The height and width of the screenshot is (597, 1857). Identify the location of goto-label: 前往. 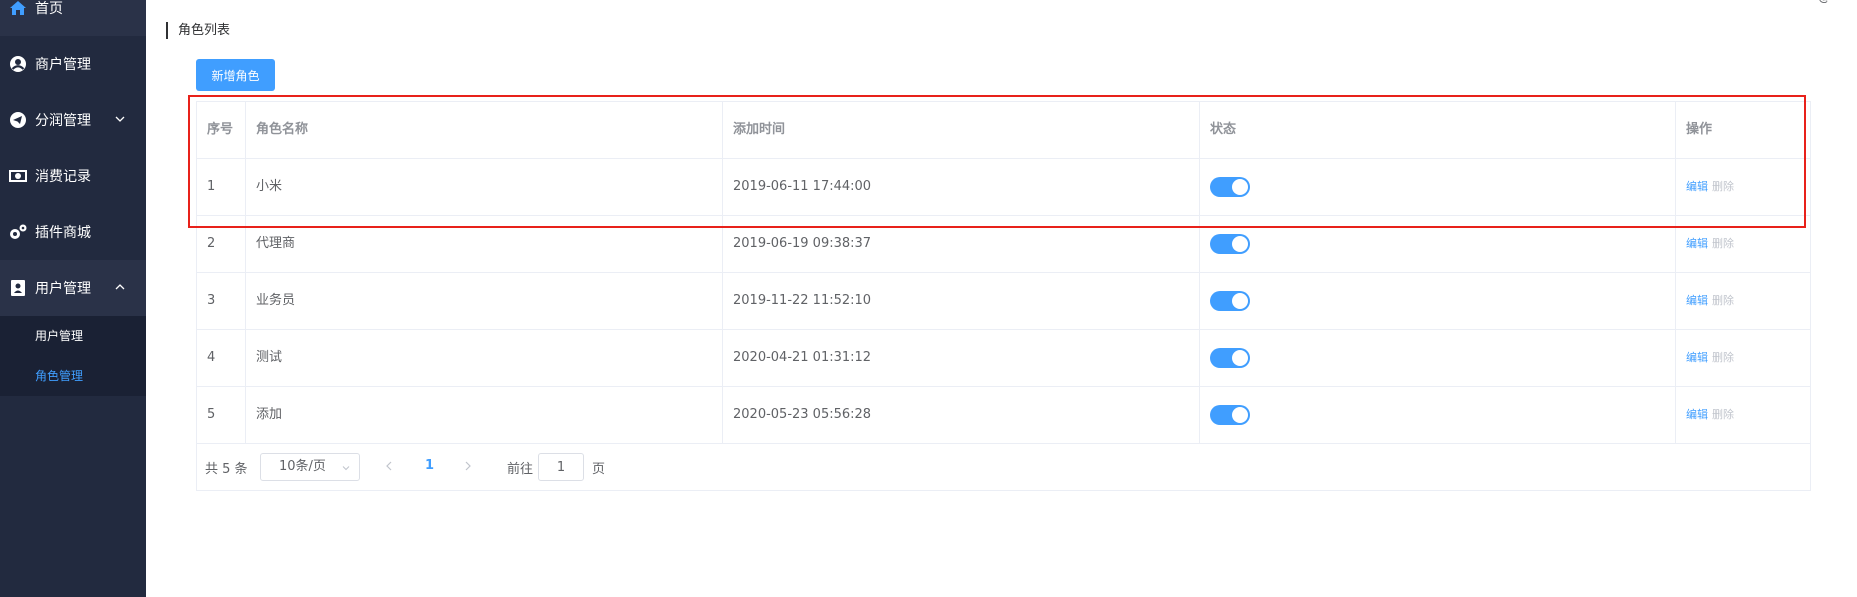
(520, 469).